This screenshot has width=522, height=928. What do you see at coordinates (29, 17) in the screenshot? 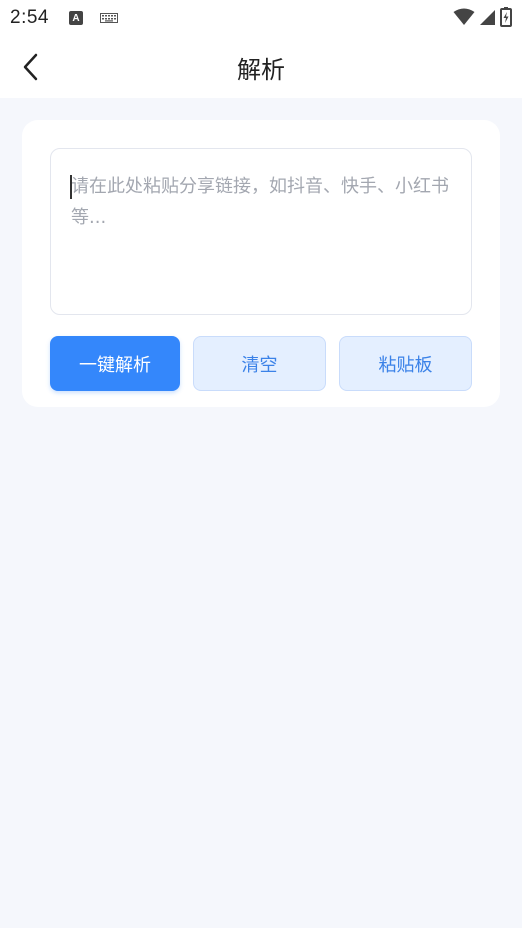
I see `status-time: 2:54` at bounding box center [29, 17].